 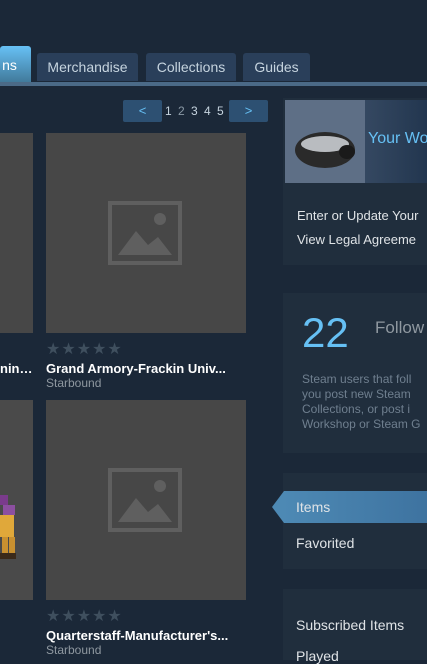 What do you see at coordinates (168, 111) in the screenshot?
I see `page-1-link: 1` at bounding box center [168, 111].